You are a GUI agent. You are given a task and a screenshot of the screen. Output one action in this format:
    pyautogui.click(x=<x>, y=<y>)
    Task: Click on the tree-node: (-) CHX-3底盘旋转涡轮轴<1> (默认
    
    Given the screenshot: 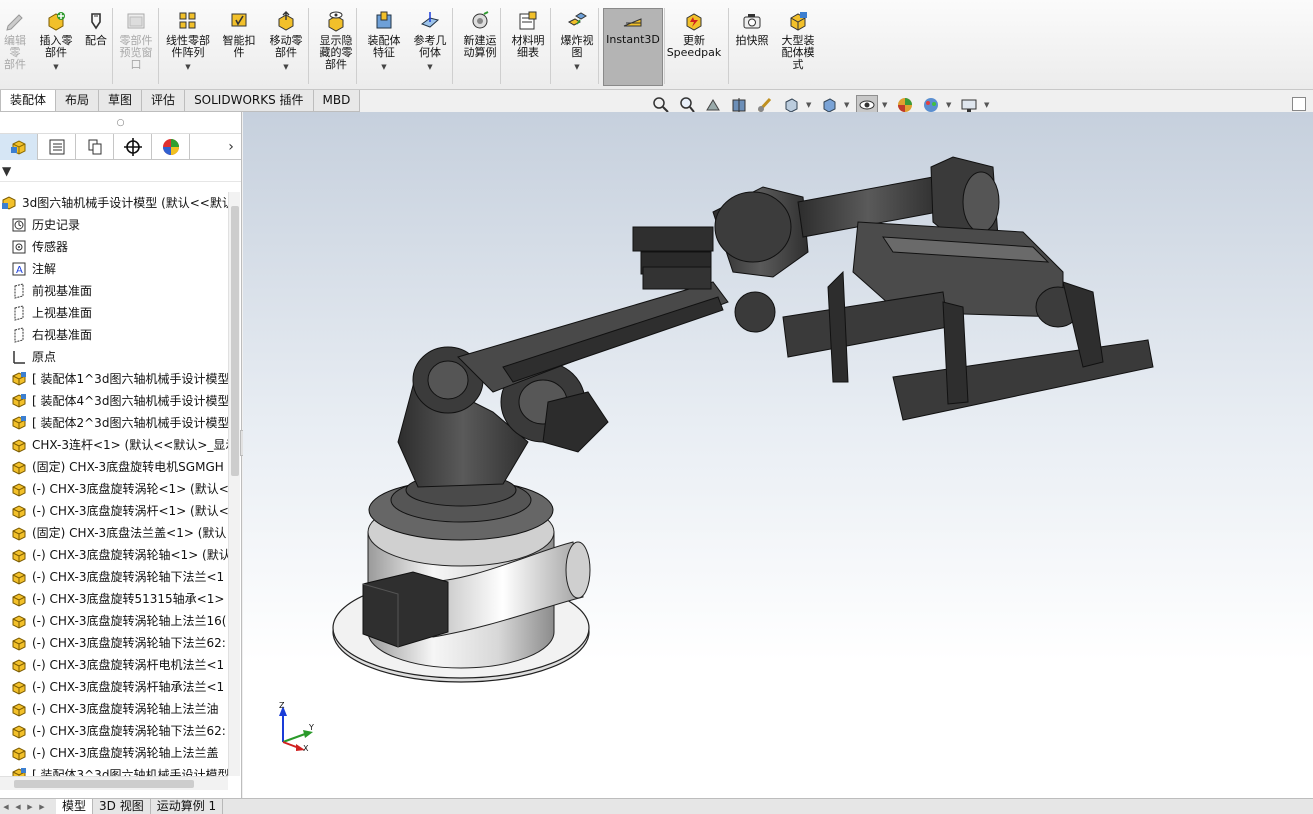 What is the action you would take?
    pyautogui.click(x=114, y=555)
    